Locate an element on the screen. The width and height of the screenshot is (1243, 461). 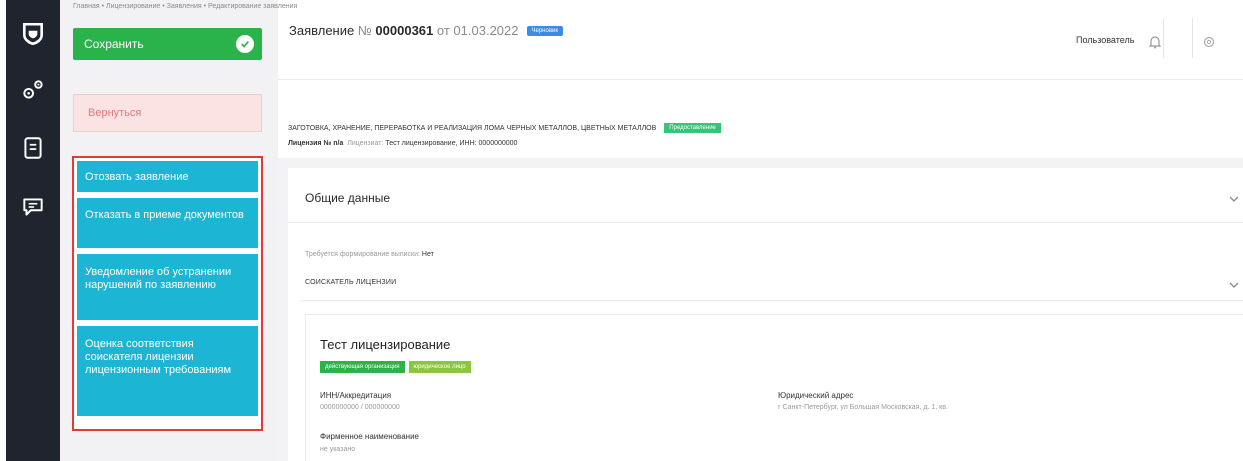
title-number: 00000361 is located at coordinates (404, 30).